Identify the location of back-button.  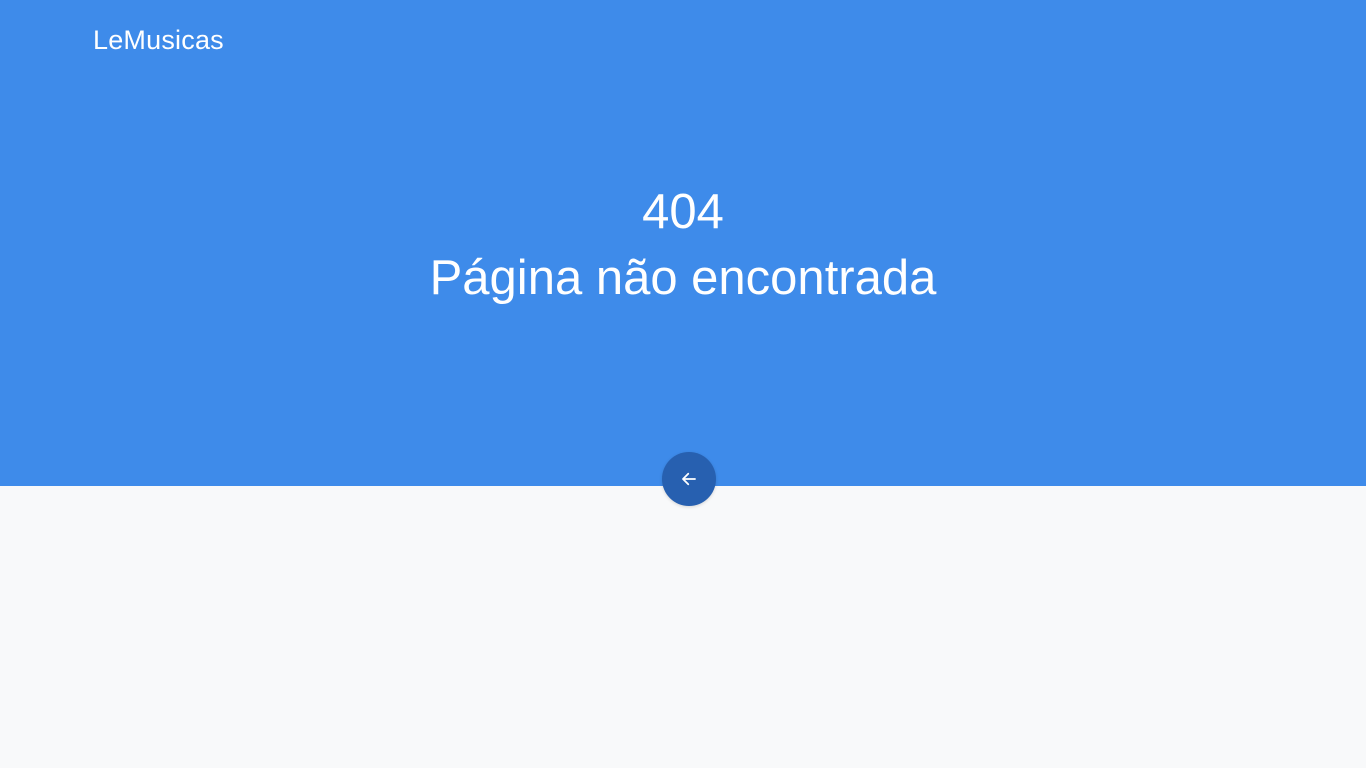
(689, 479).